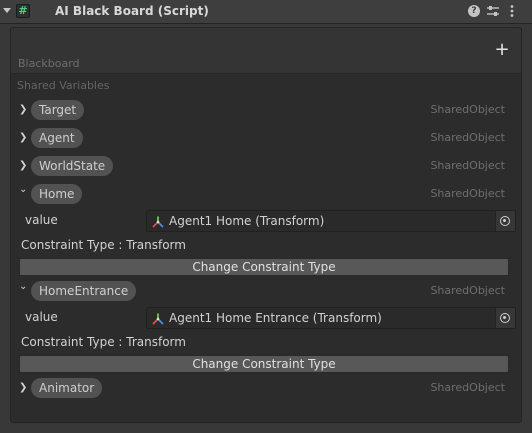 Image resolution: width=532 pixels, height=433 pixels. I want to click on component-title: AI Black Board (Script), so click(132, 11).